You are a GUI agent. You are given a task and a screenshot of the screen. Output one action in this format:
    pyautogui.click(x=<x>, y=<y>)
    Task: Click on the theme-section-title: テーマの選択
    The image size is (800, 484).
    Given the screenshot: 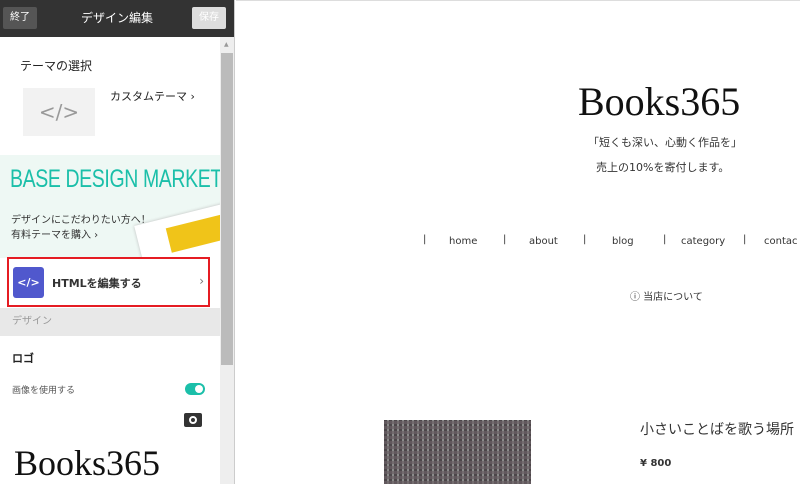 What is the action you would take?
    pyautogui.click(x=56, y=66)
    